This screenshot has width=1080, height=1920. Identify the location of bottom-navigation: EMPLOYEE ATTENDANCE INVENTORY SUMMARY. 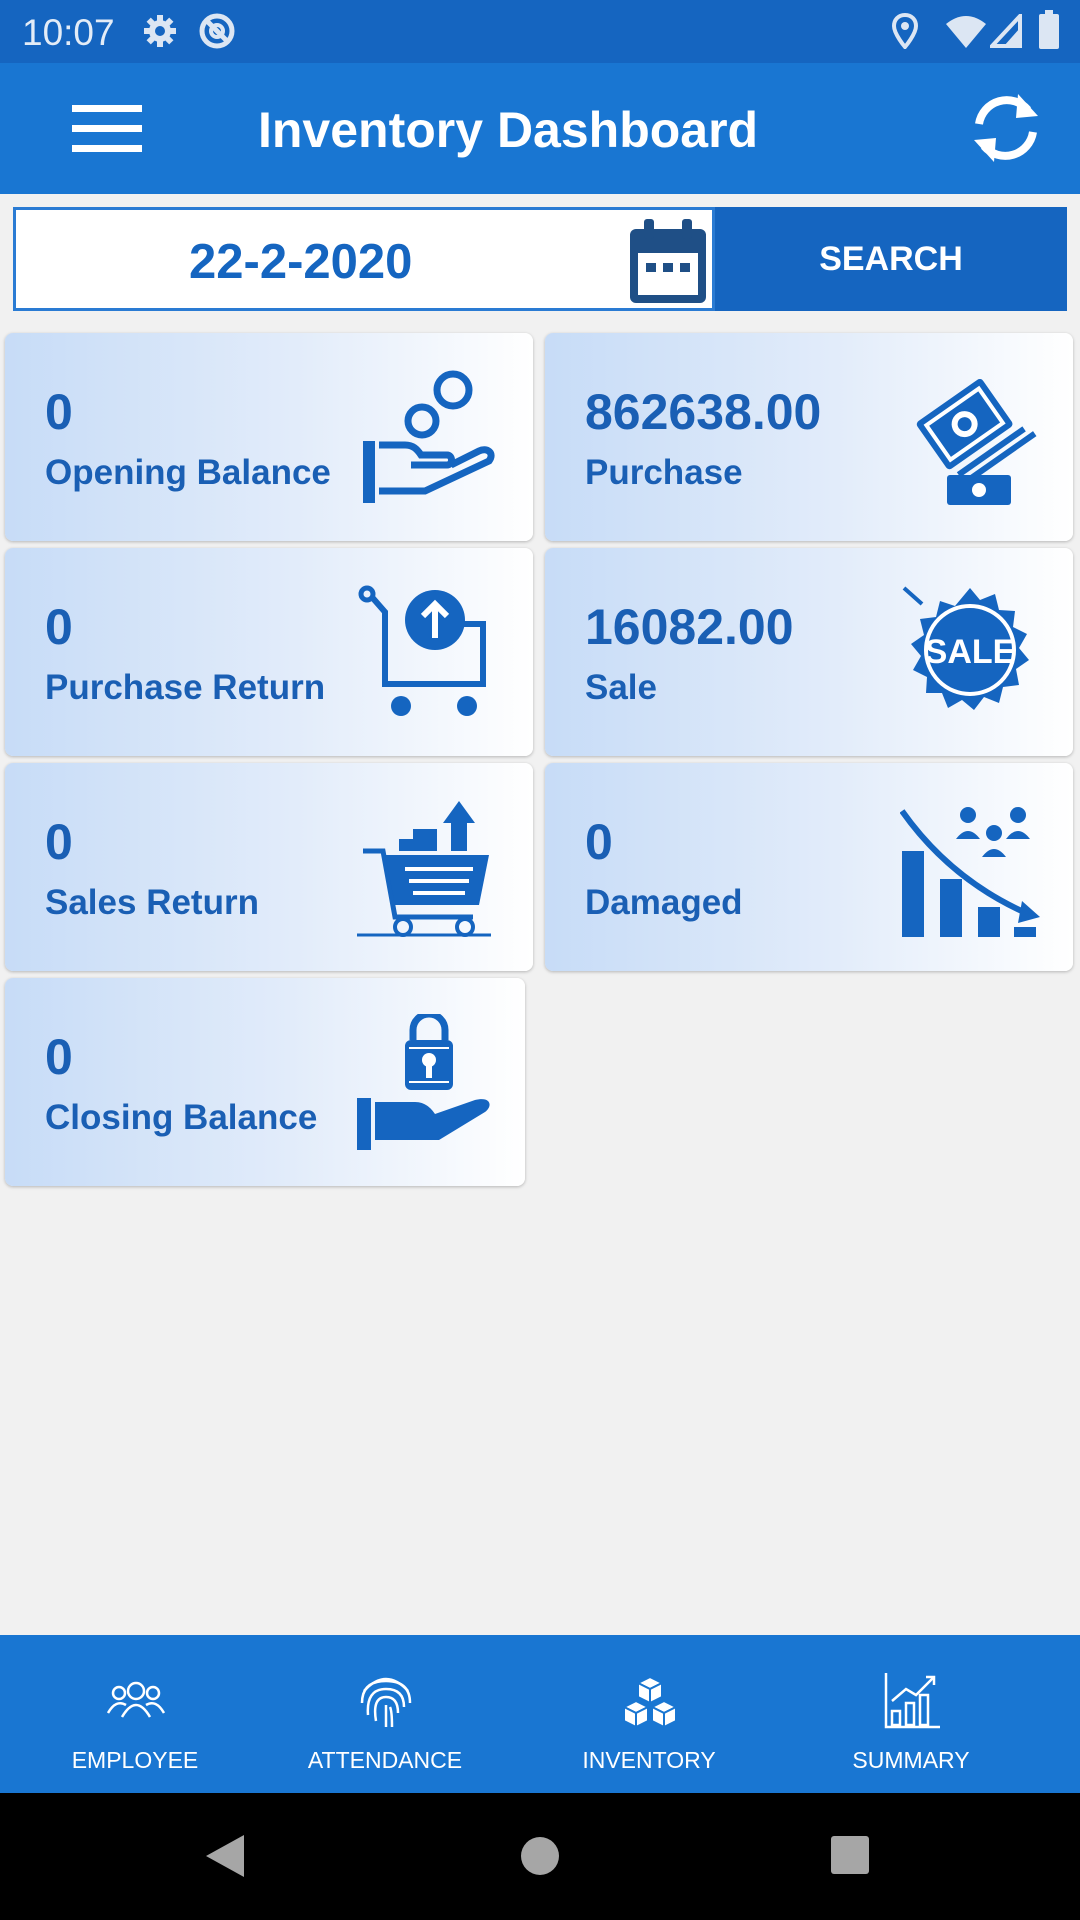
(540, 1714).